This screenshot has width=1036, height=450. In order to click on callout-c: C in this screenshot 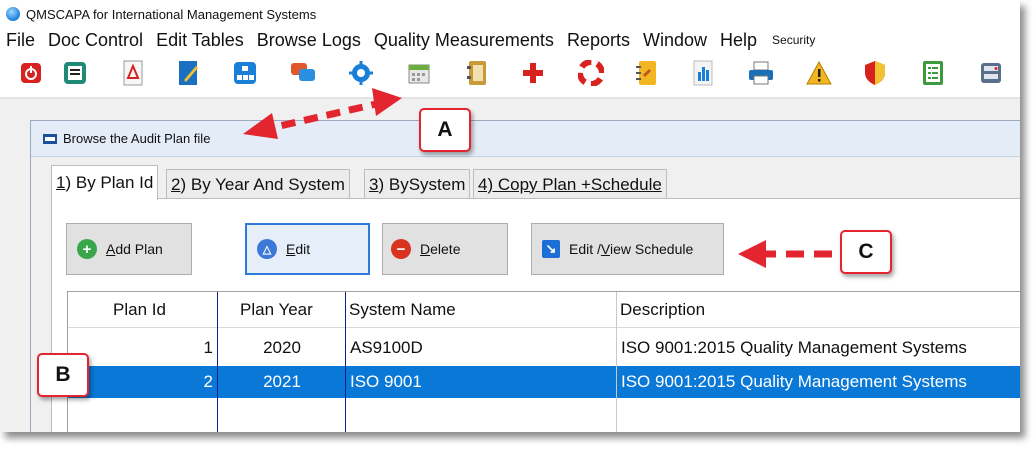, I will do `click(866, 252)`.